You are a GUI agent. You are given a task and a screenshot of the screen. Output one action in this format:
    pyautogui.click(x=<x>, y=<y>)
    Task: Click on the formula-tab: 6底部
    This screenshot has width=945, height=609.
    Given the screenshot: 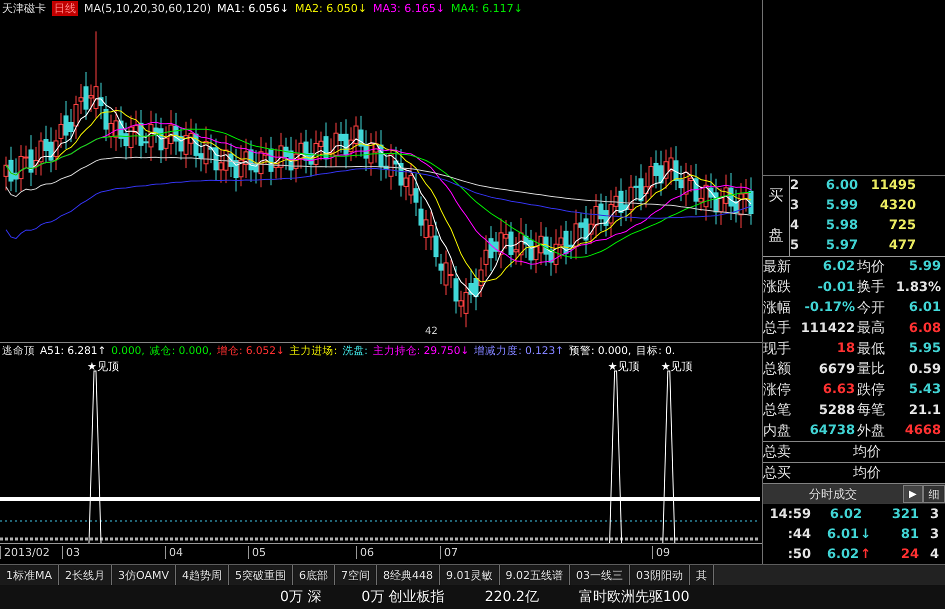 What is the action you would take?
    pyautogui.click(x=314, y=575)
    